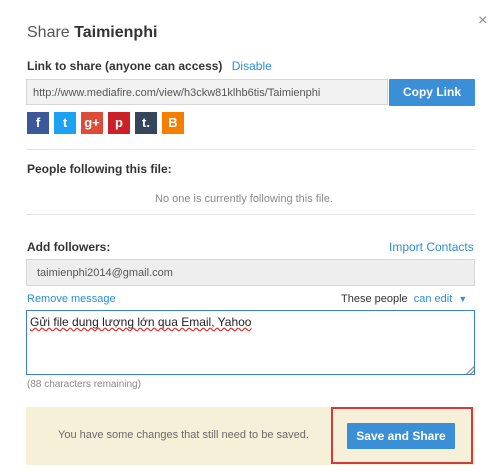 The height and width of the screenshot is (472, 500). What do you see at coordinates (51, 32) in the screenshot?
I see `title-prefix: Share` at bounding box center [51, 32].